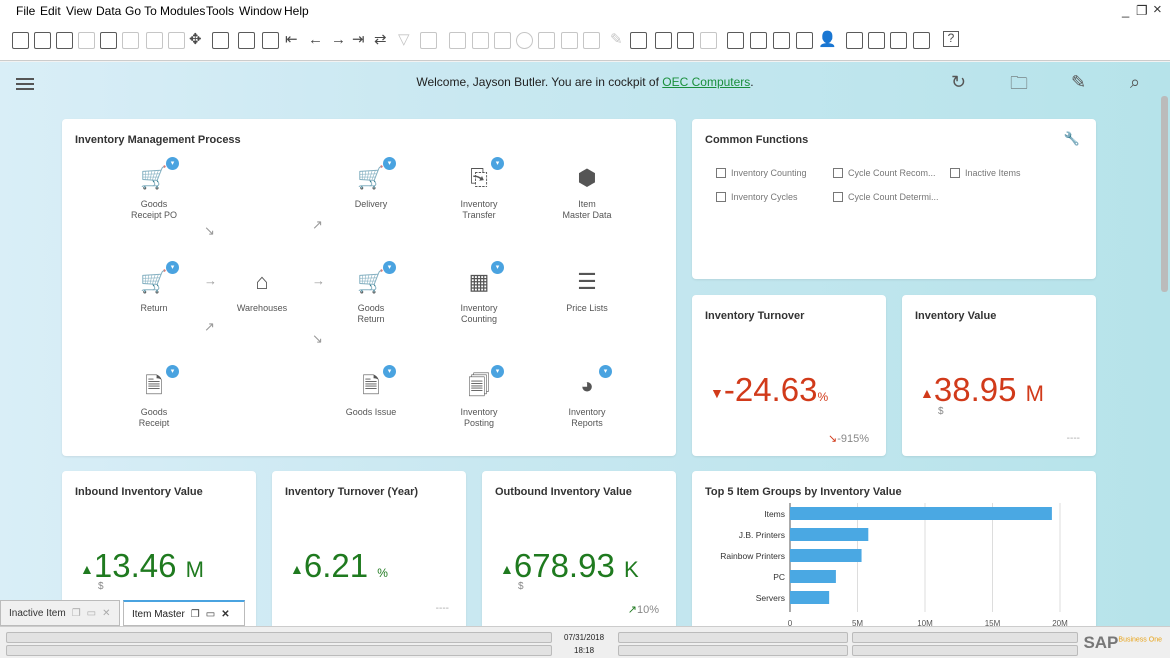 Image resolution: width=1170 pixels, height=658 pixels. I want to click on cf-inventory-cycles: Inventory Cycles, so click(757, 197).